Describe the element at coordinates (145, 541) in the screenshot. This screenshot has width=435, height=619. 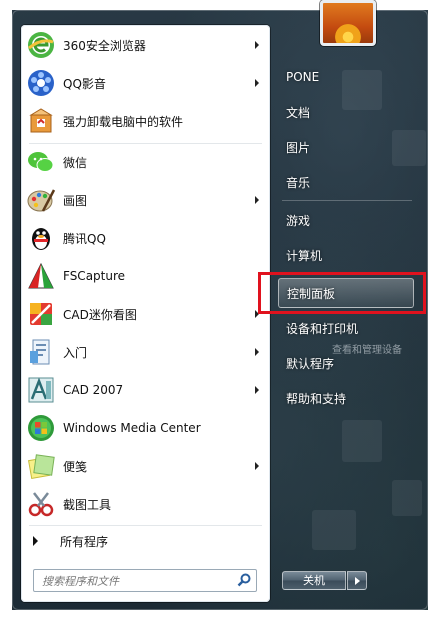
I see `all-programs-button: 所有程序` at that location.